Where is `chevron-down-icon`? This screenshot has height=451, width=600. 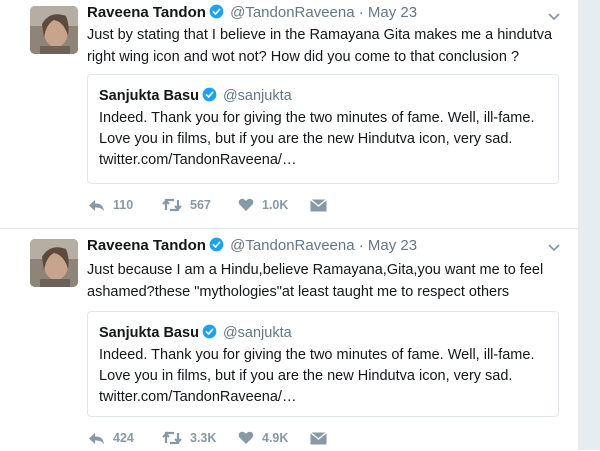 chevron-down-icon is located at coordinates (554, 248).